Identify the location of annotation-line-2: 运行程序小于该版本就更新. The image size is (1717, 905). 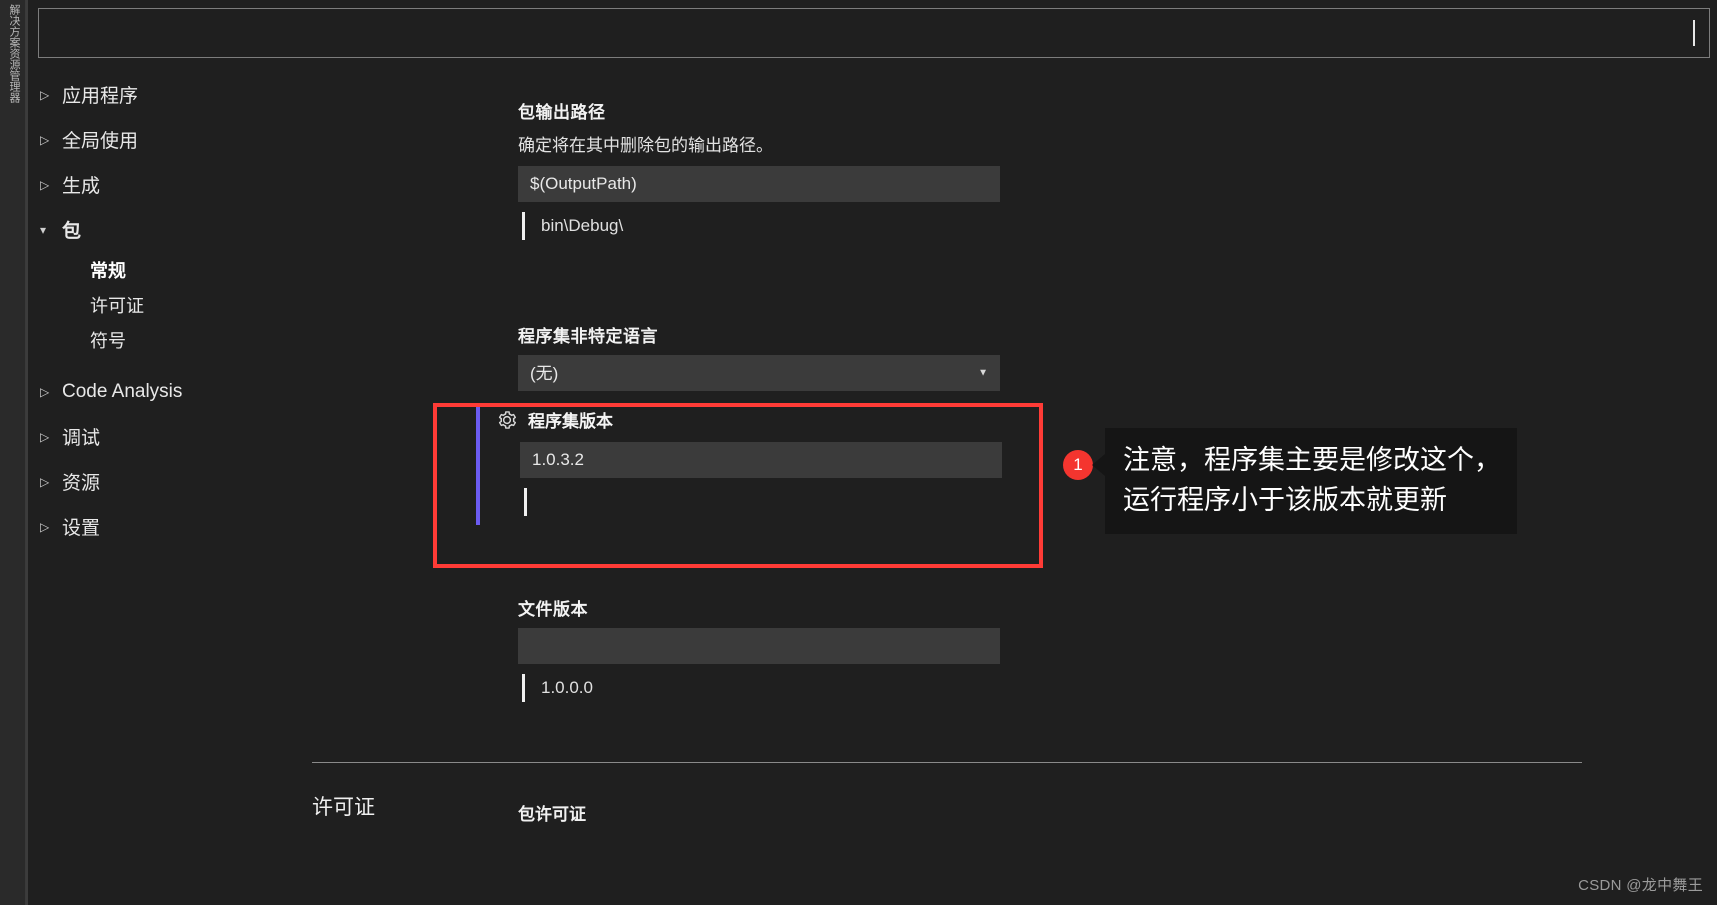
(1285, 500).